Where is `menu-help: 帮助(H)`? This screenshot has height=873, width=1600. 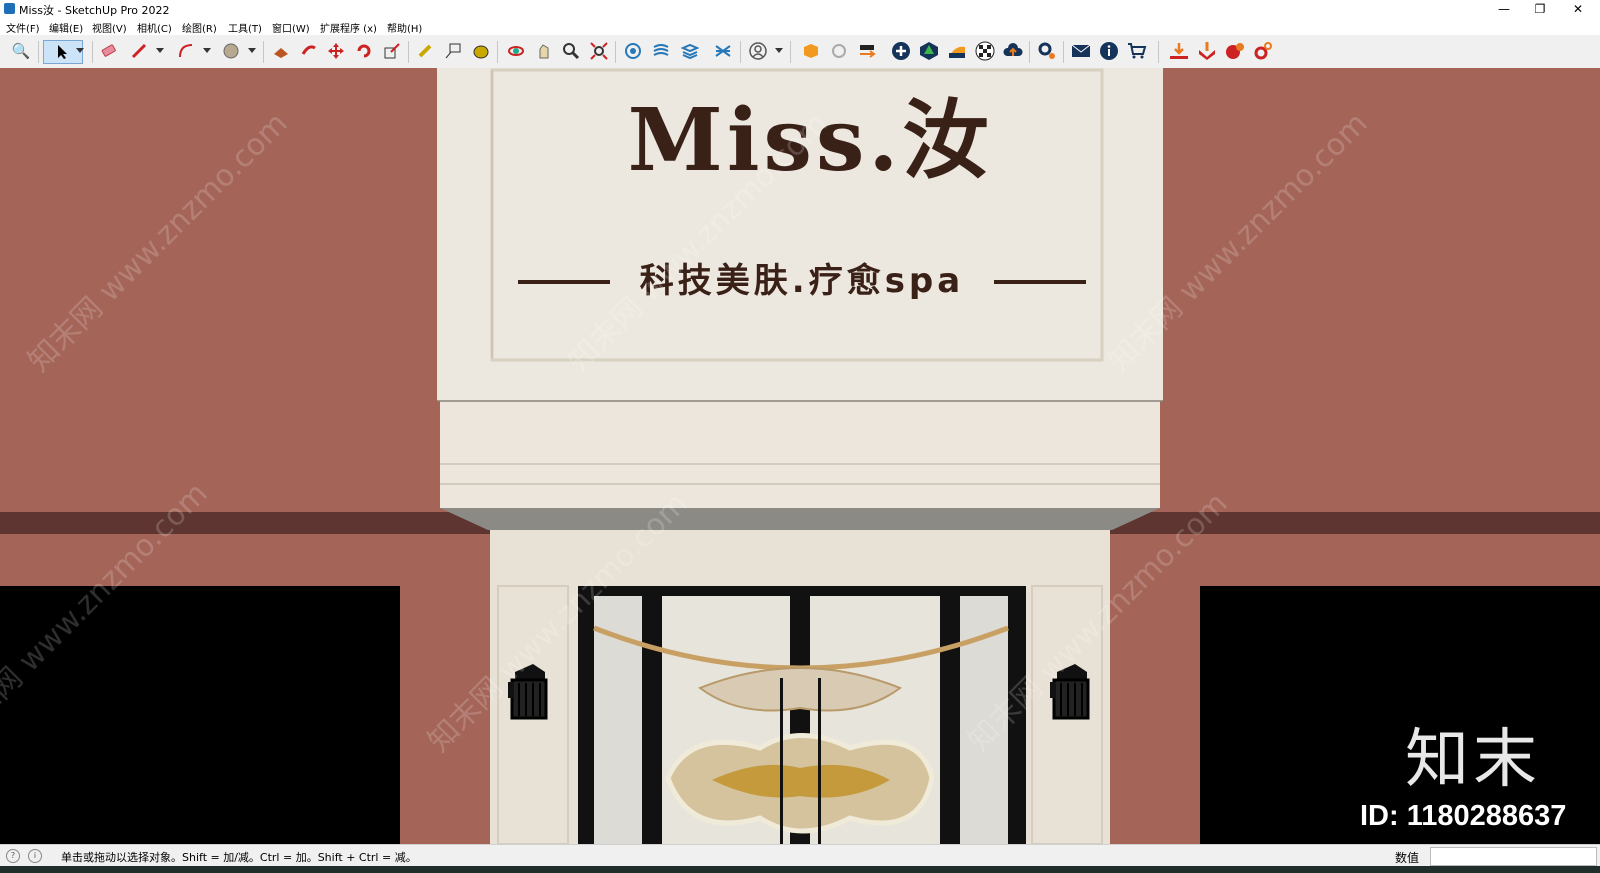 menu-help: 帮助(H) is located at coordinates (404, 27).